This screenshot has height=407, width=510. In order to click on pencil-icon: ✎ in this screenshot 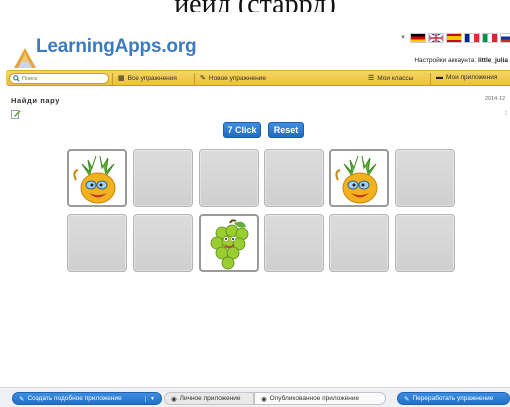, I will do `click(407, 399)`.